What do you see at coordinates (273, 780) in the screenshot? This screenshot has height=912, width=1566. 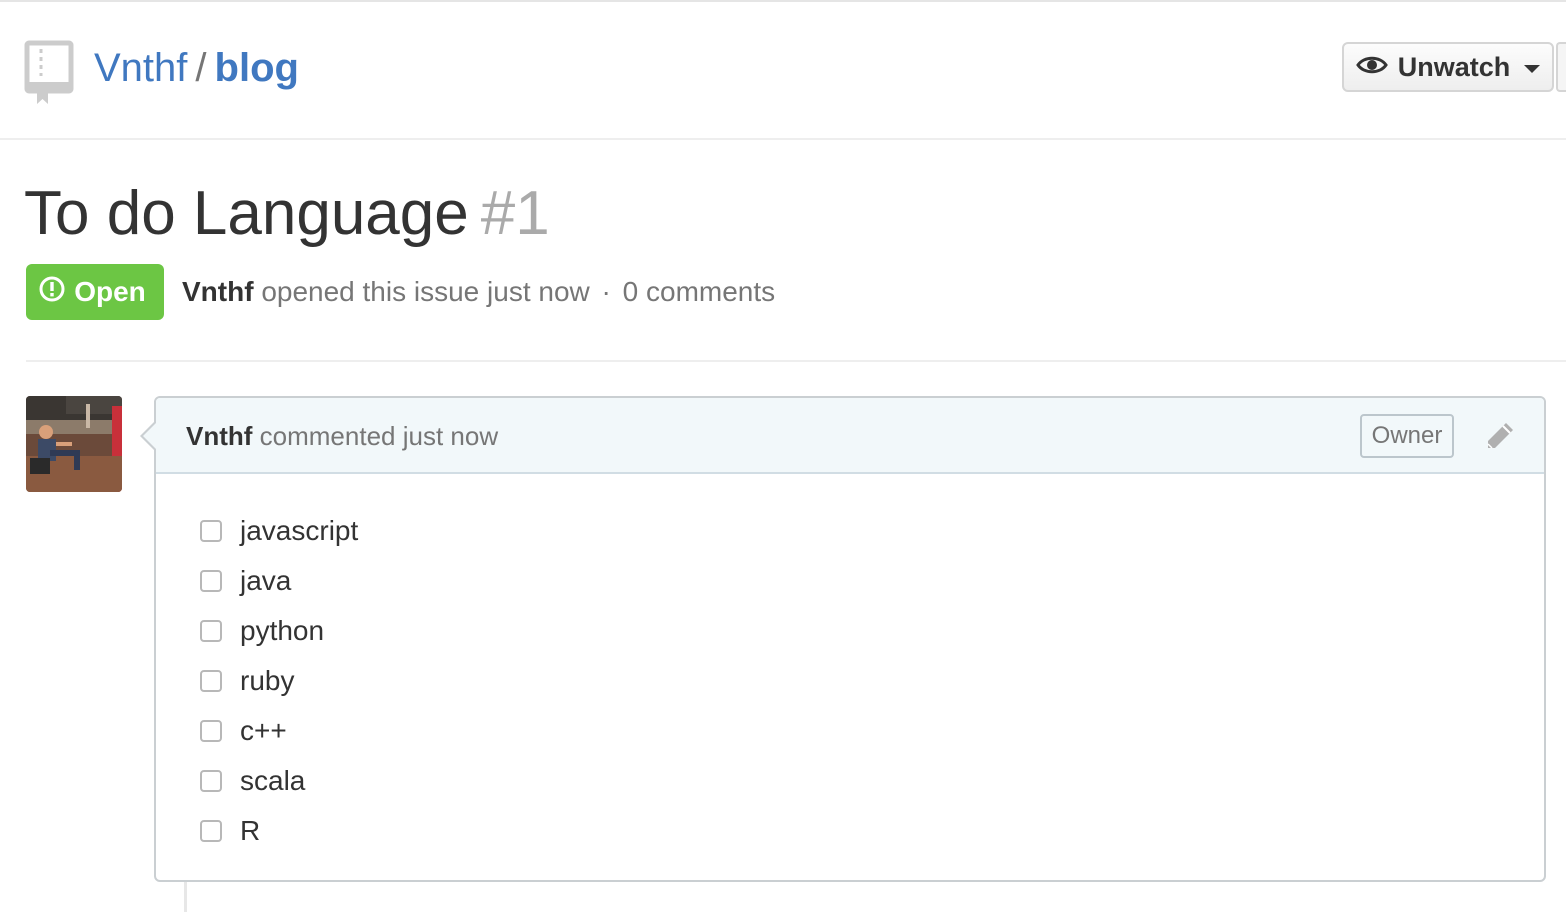 I see `task-label: scala` at bounding box center [273, 780].